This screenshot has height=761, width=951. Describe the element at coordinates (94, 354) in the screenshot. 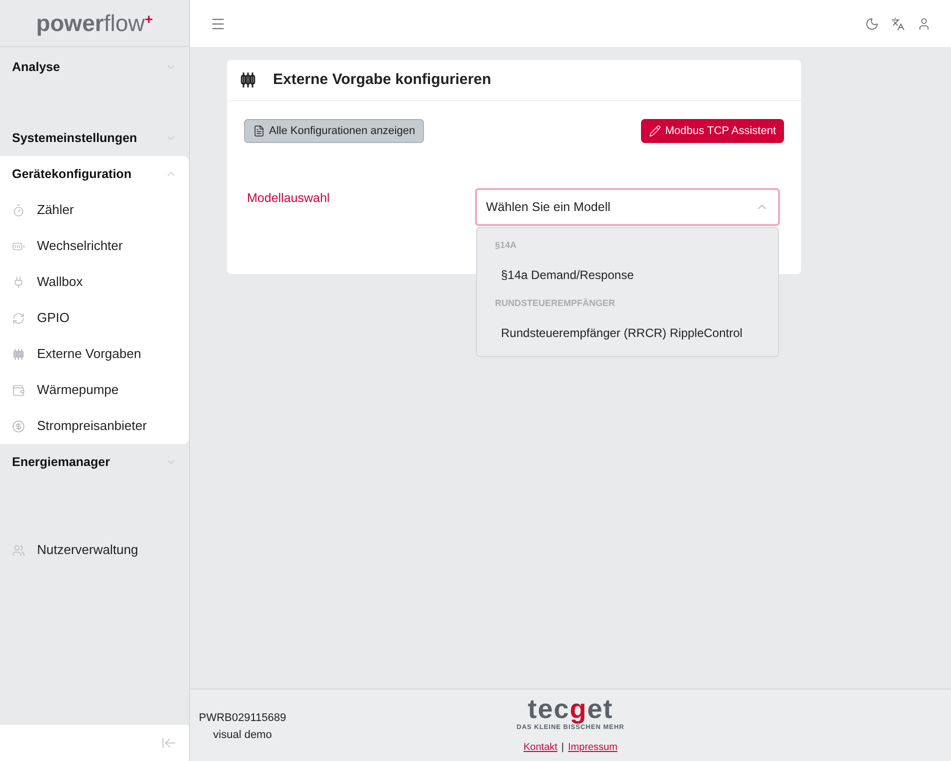

I see `sidebar-item: Externe Vorgaben` at that location.